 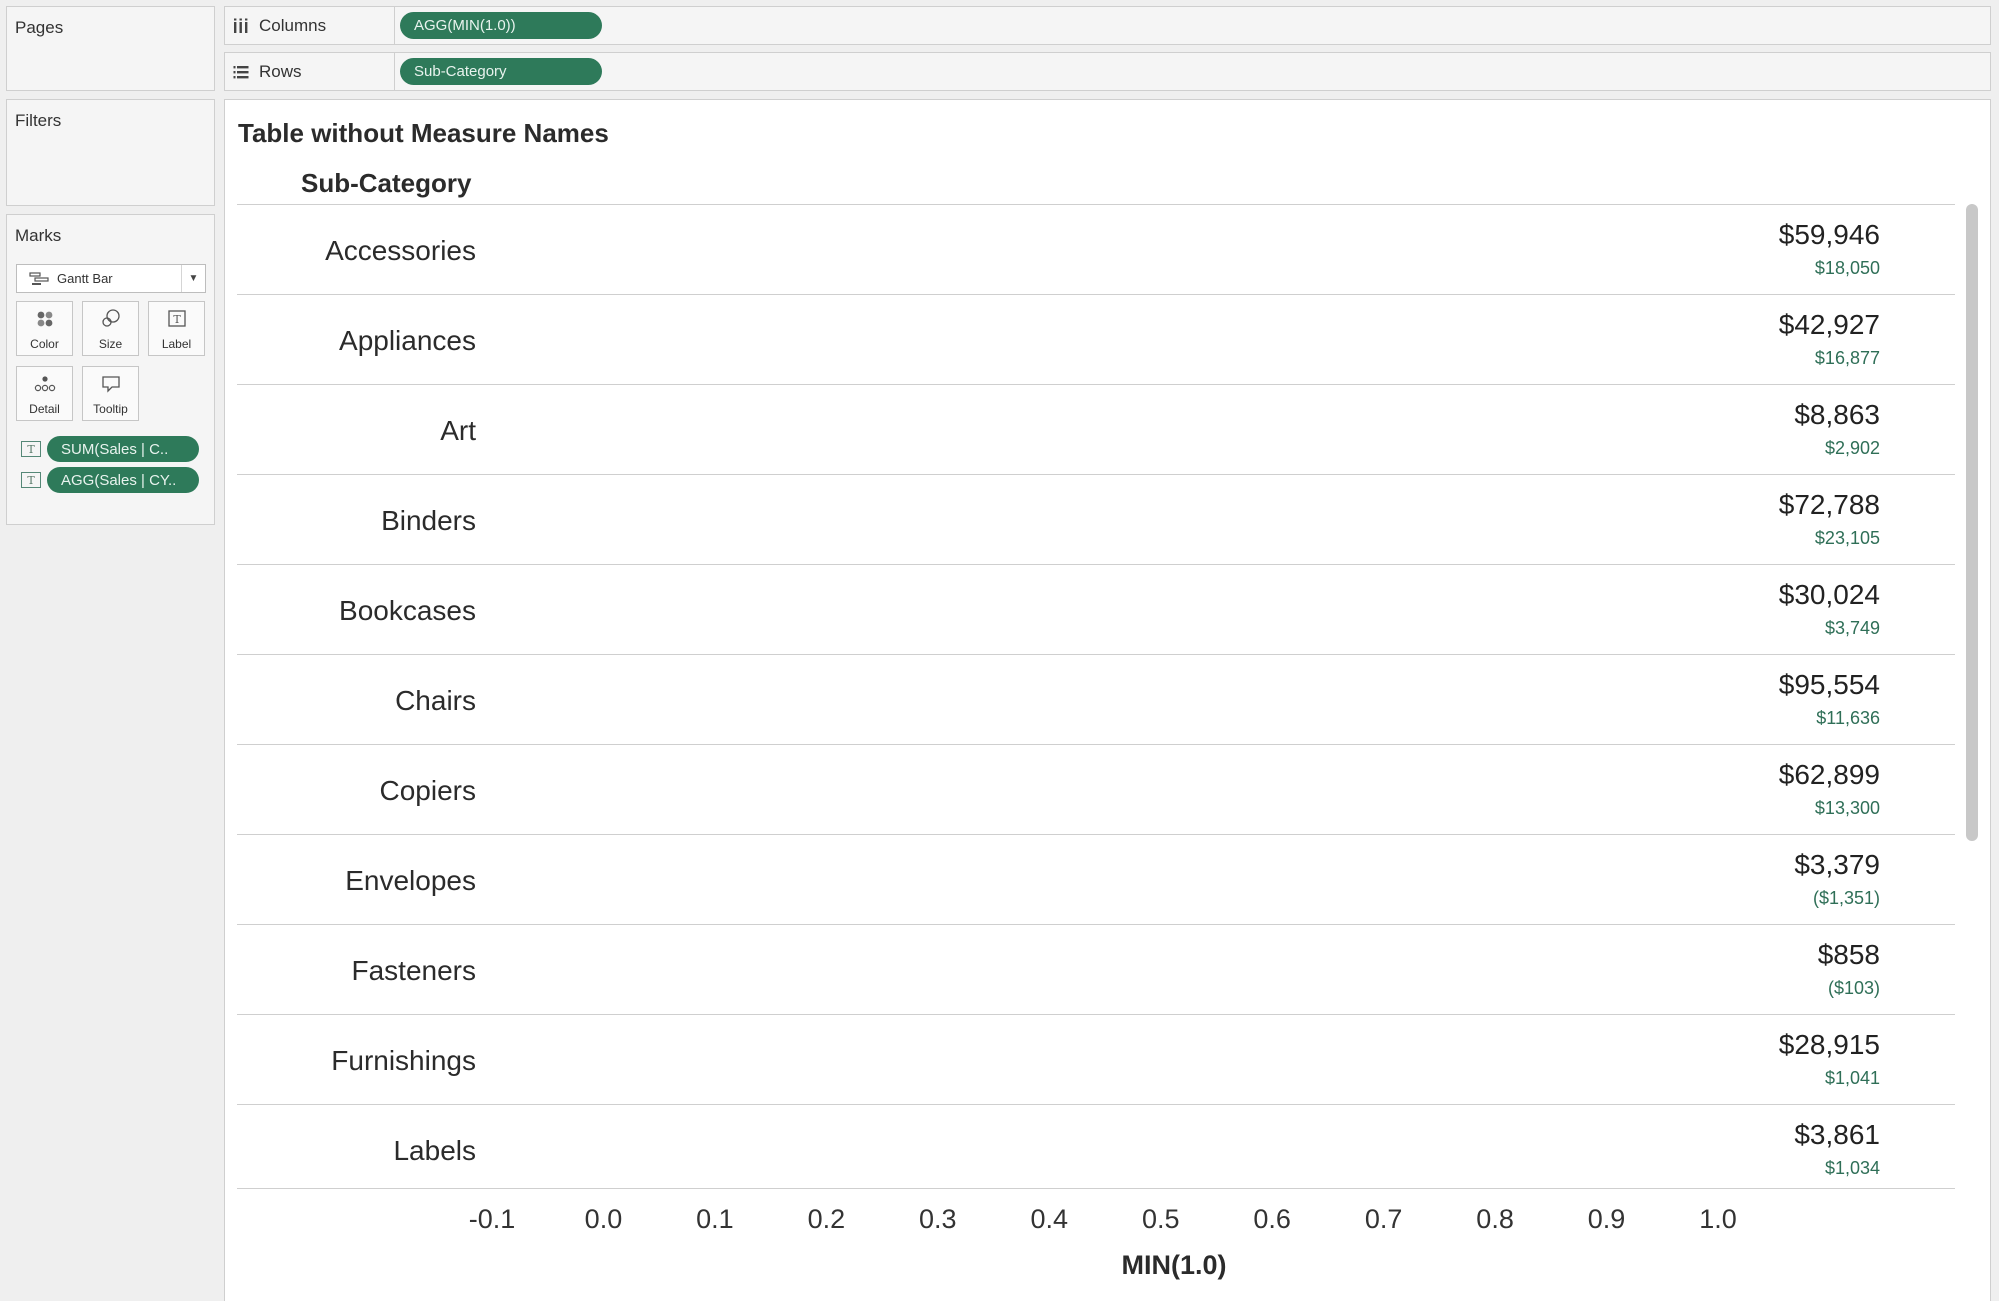 What do you see at coordinates (1829, 1045) in the screenshot?
I see `sales-value: $28,915` at bounding box center [1829, 1045].